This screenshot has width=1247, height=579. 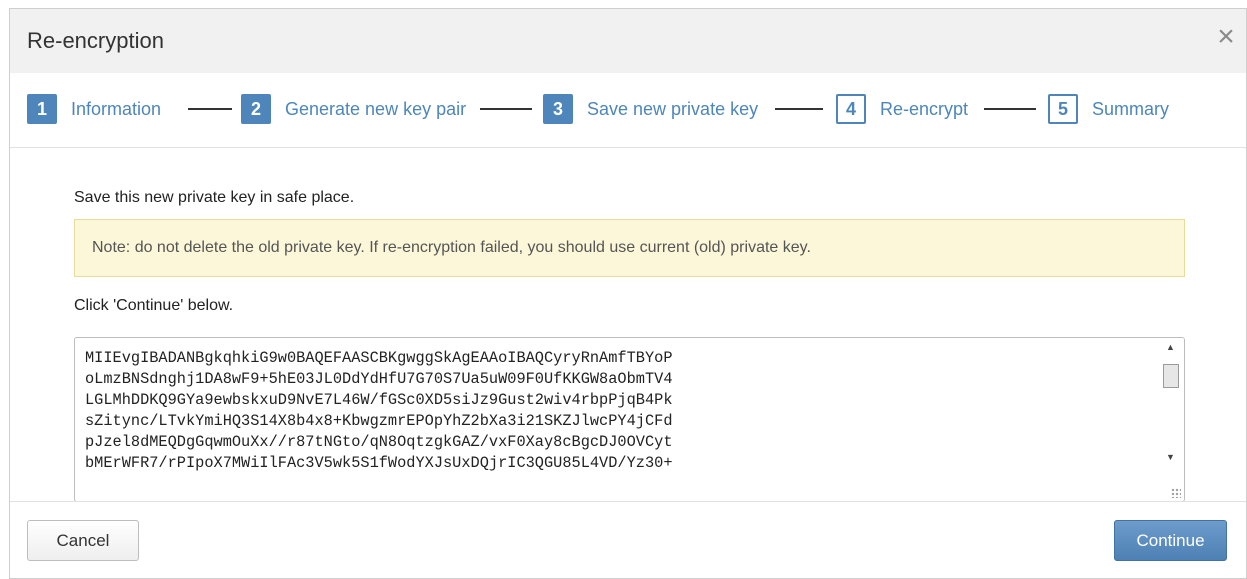 What do you see at coordinates (1170, 540) in the screenshot?
I see `continue-button: Continue` at bounding box center [1170, 540].